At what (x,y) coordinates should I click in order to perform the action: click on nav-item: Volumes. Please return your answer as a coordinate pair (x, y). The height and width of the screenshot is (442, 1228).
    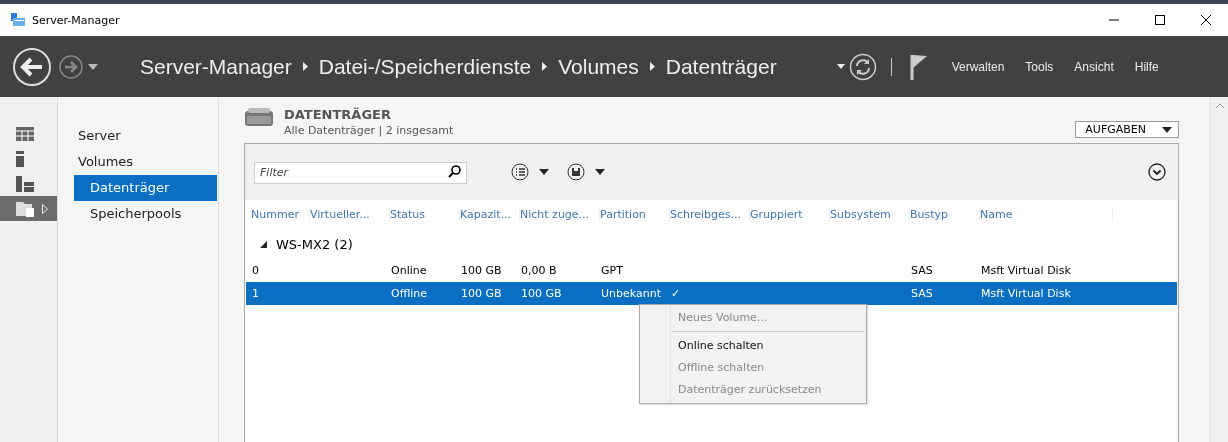
    Looking at the image, I should click on (145, 162).